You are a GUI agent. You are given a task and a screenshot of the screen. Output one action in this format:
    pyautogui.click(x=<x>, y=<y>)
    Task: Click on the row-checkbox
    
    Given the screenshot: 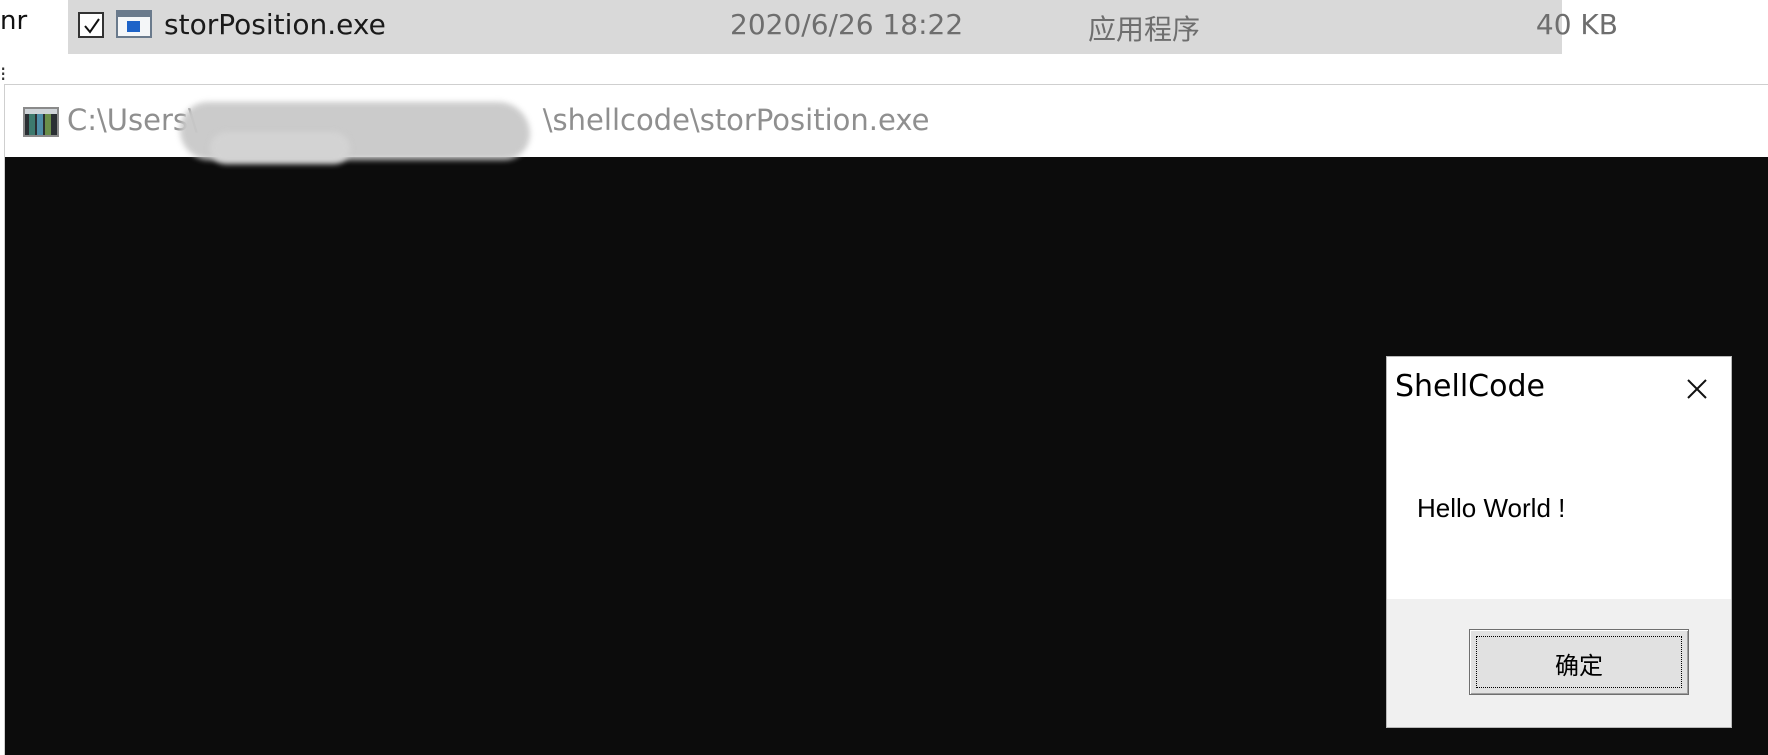 What is the action you would take?
    pyautogui.click(x=91, y=25)
    